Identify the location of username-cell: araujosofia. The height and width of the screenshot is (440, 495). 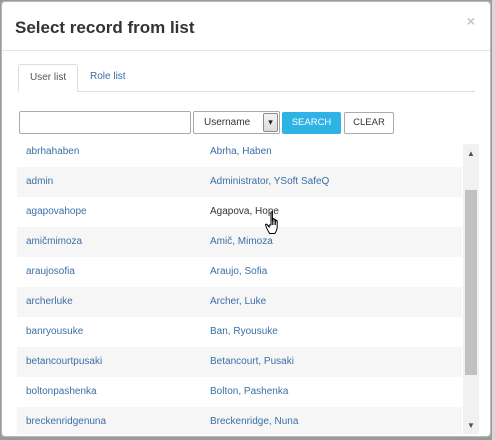
(50, 272).